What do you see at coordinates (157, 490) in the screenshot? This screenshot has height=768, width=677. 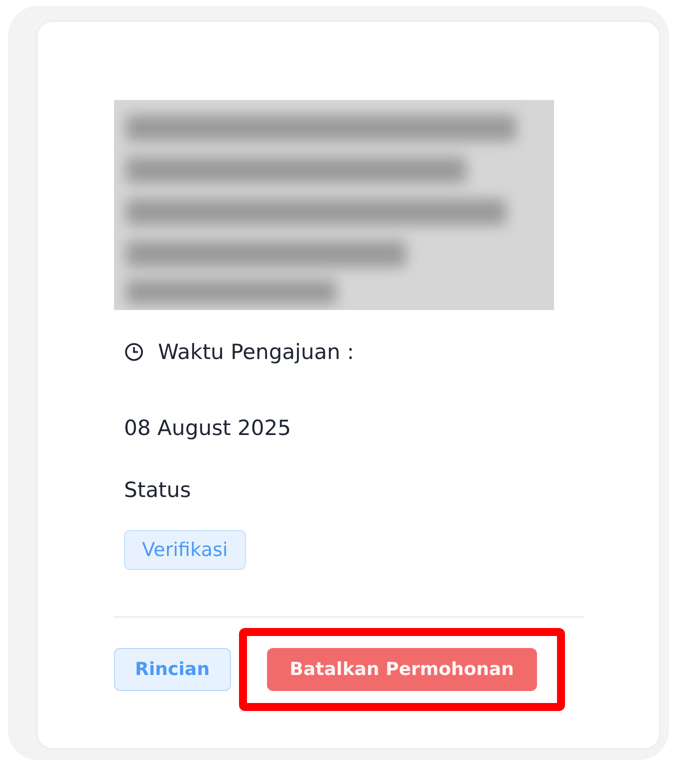 I see `status-label: Status` at bounding box center [157, 490].